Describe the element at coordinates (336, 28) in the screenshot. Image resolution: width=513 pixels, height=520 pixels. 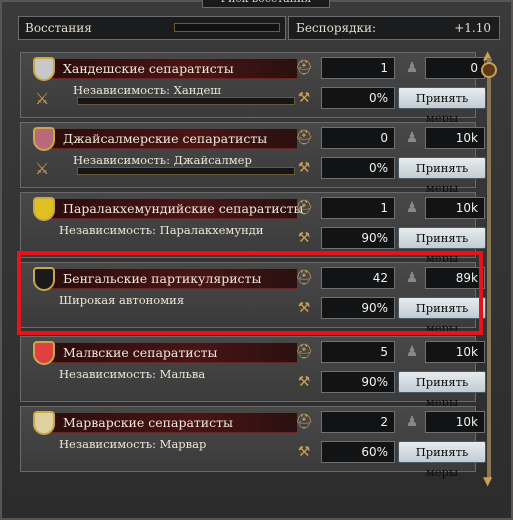
I see `unrest-label: Беспорядки:` at that location.